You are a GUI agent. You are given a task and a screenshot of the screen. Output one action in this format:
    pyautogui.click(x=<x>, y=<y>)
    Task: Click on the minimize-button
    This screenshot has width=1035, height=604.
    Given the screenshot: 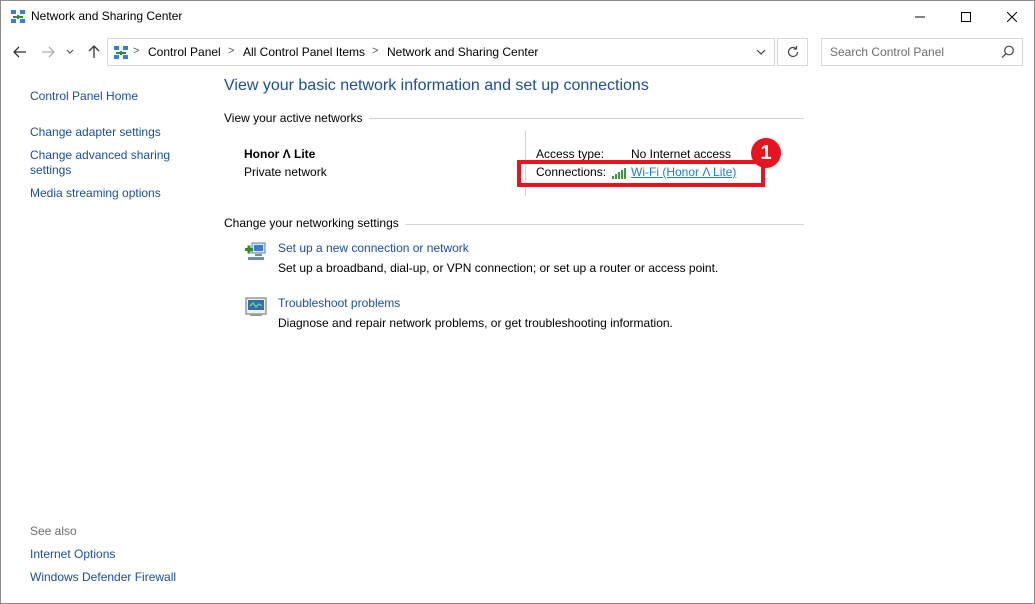 What is the action you would take?
    pyautogui.click(x=920, y=17)
    